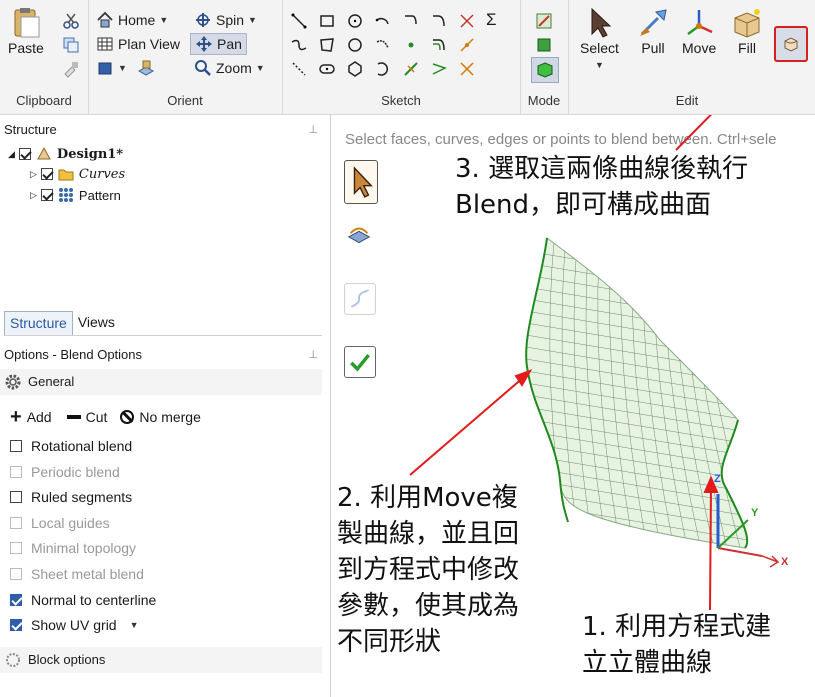 This screenshot has height=697, width=815. What do you see at coordinates (467, 69) in the screenshot?
I see `split-icon` at bounding box center [467, 69].